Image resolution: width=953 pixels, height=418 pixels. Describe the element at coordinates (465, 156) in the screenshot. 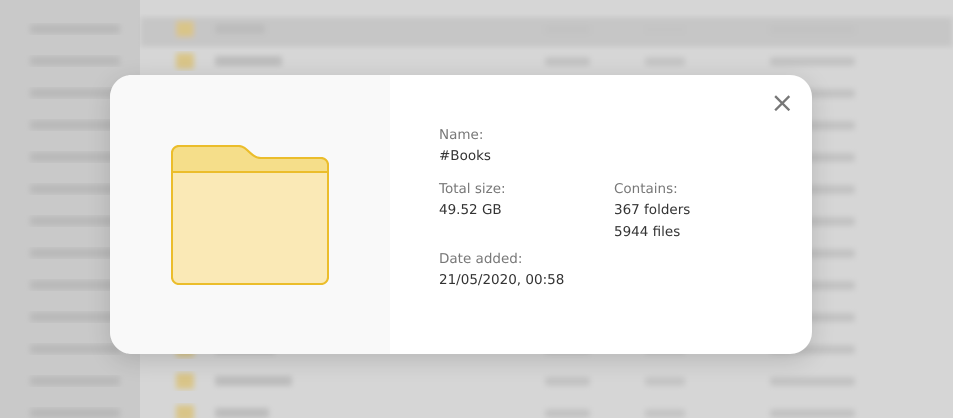

I see `field-value: #Books` at that location.